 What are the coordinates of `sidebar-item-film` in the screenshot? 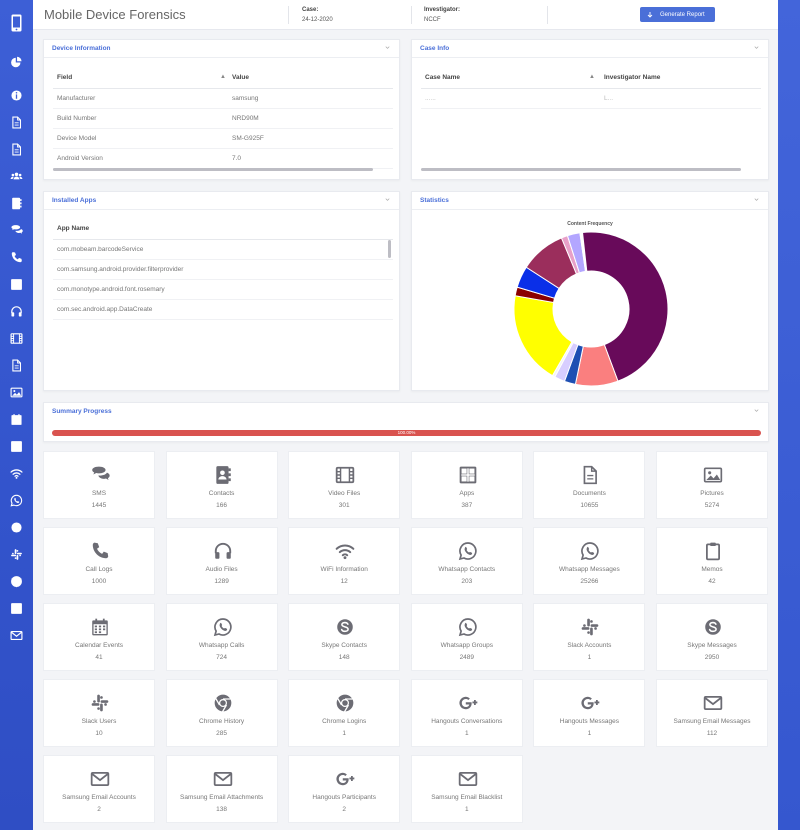 It's located at (16, 338).